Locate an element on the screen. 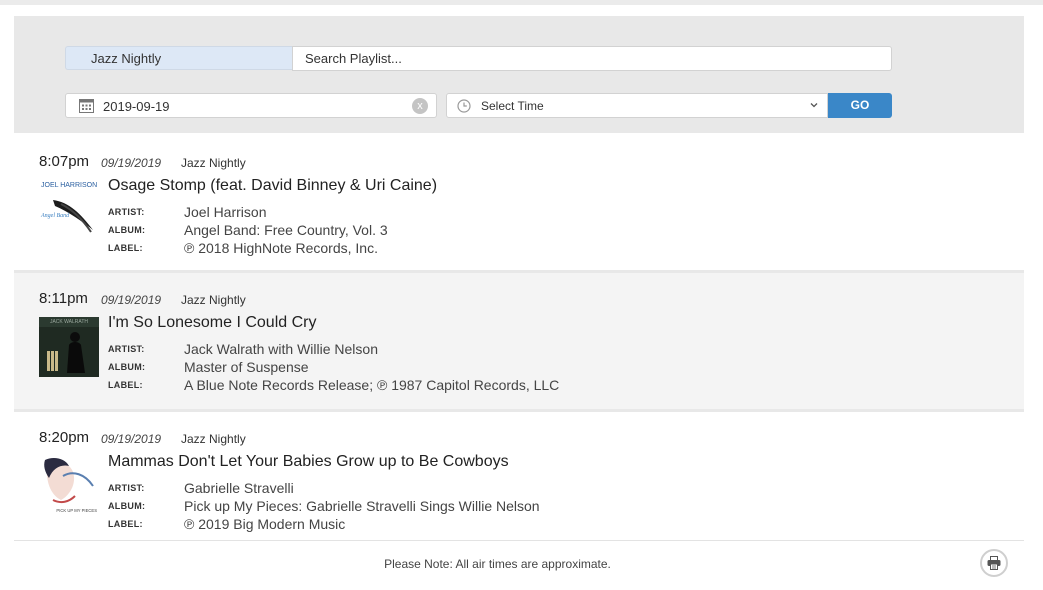 This screenshot has height=590, width=1043. clear-date-button: x is located at coordinates (420, 106).